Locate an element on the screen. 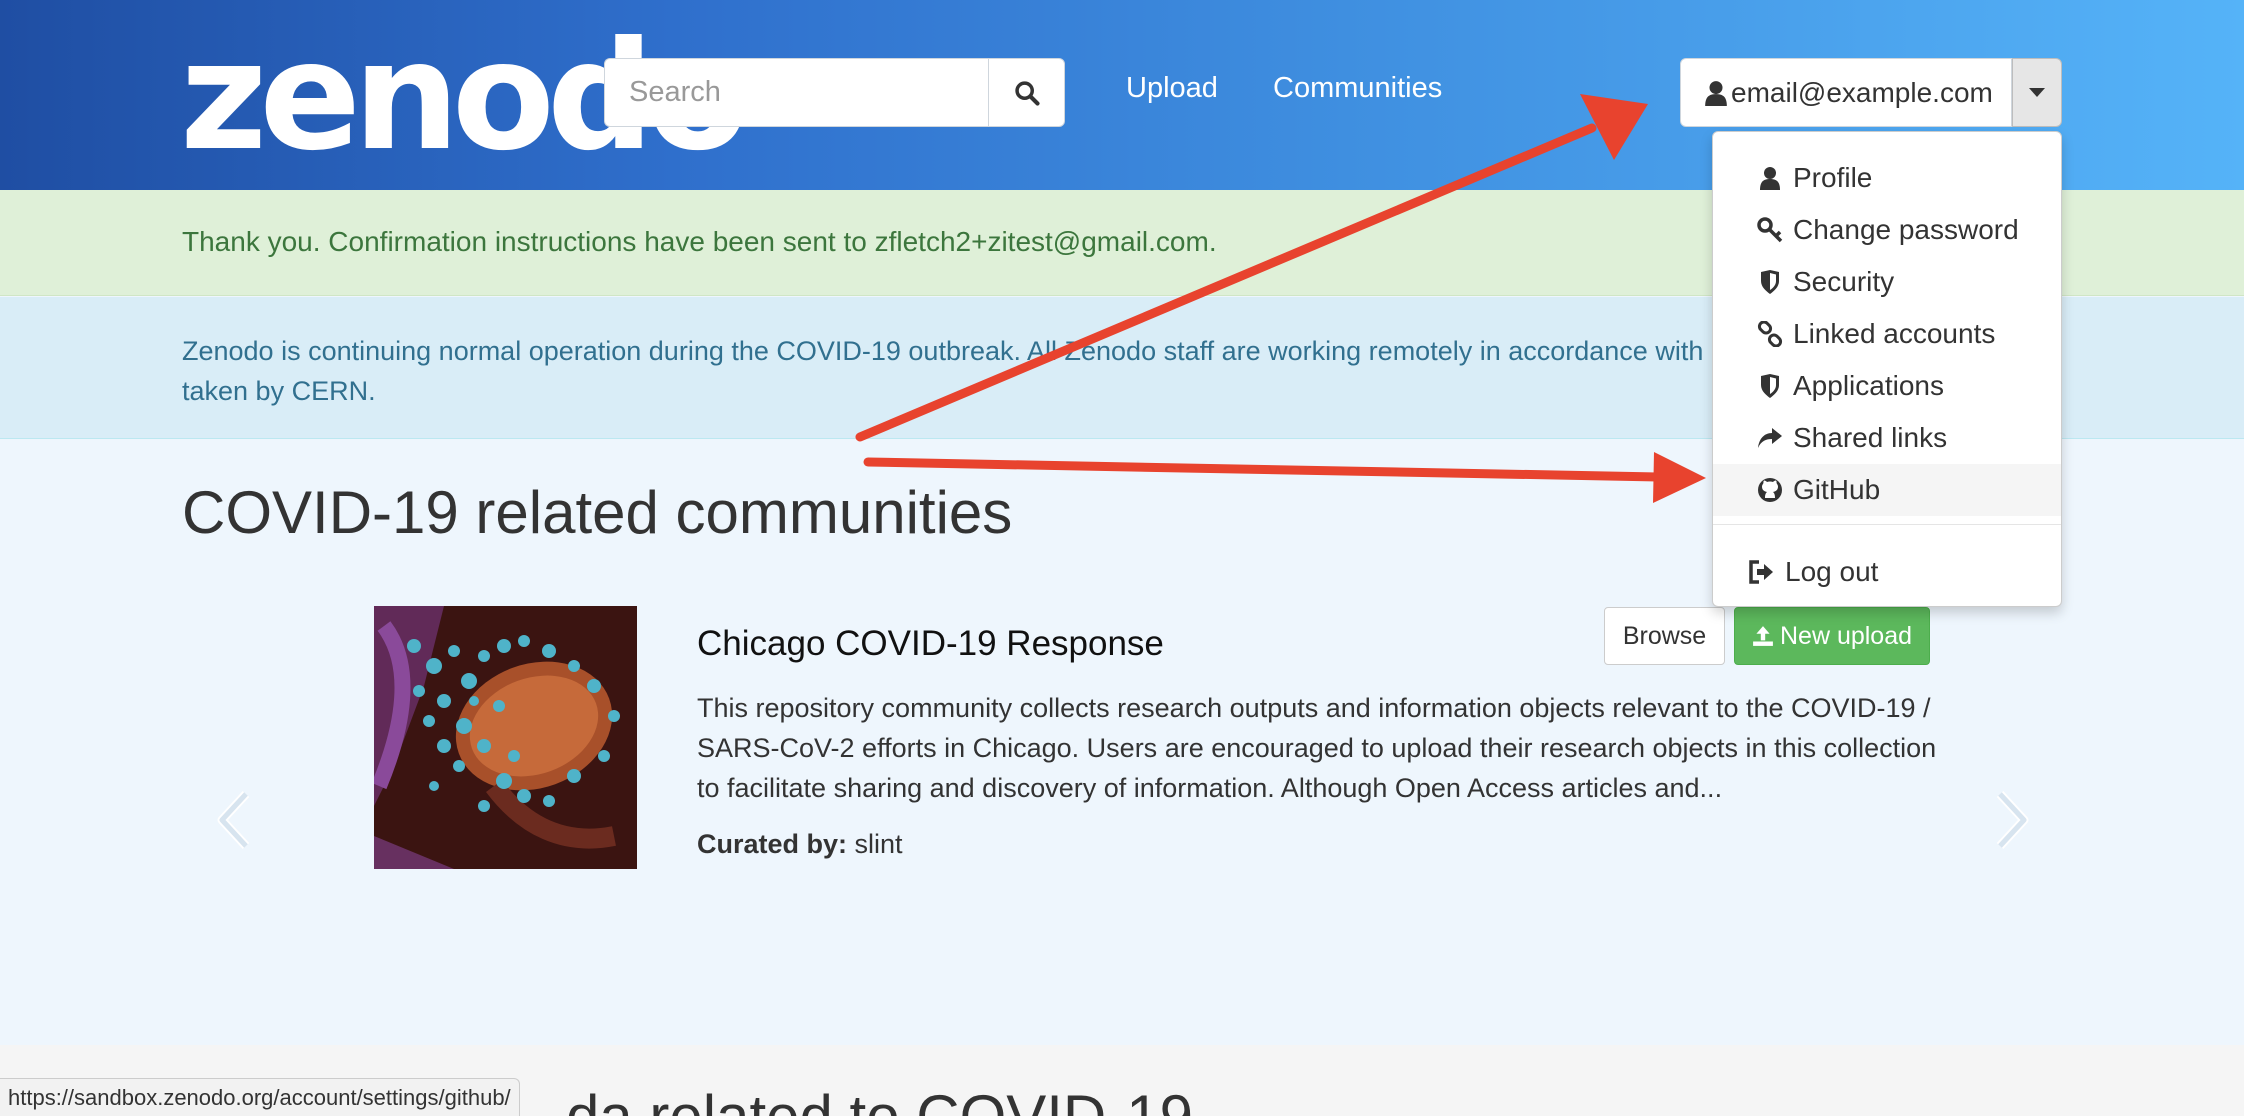 This screenshot has height=1116, width=2244. new-upload-label: New upload is located at coordinates (1846, 635).